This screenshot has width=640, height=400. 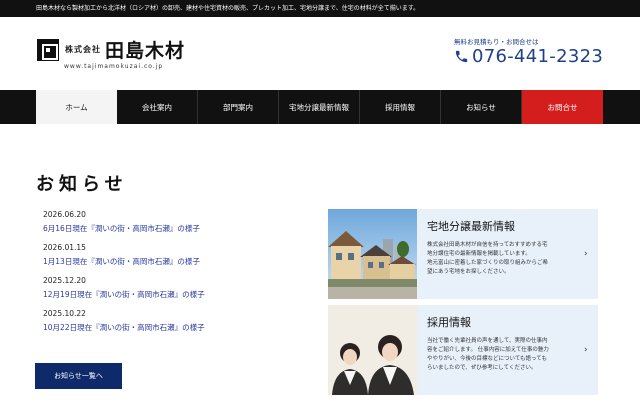 I want to click on news-date: 2025.12.20, so click(x=64, y=280).